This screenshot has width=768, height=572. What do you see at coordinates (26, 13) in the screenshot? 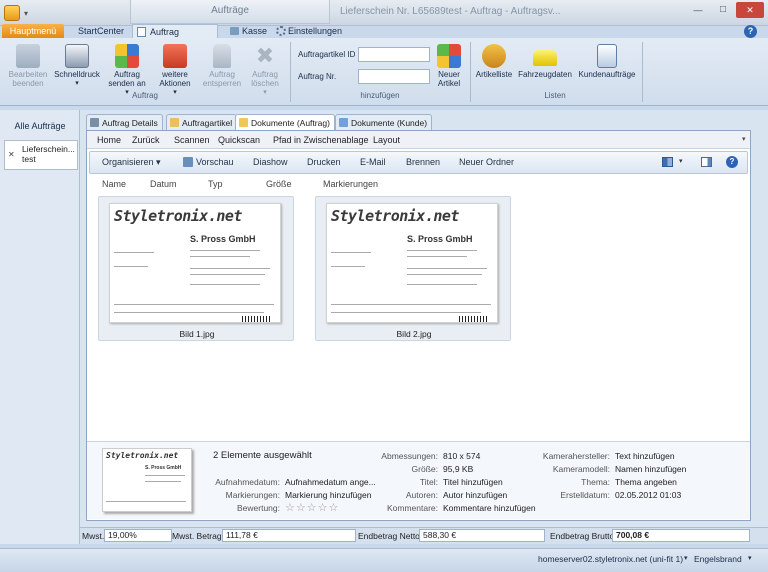
I see `quick-access-arrow: ▾` at bounding box center [26, 13].